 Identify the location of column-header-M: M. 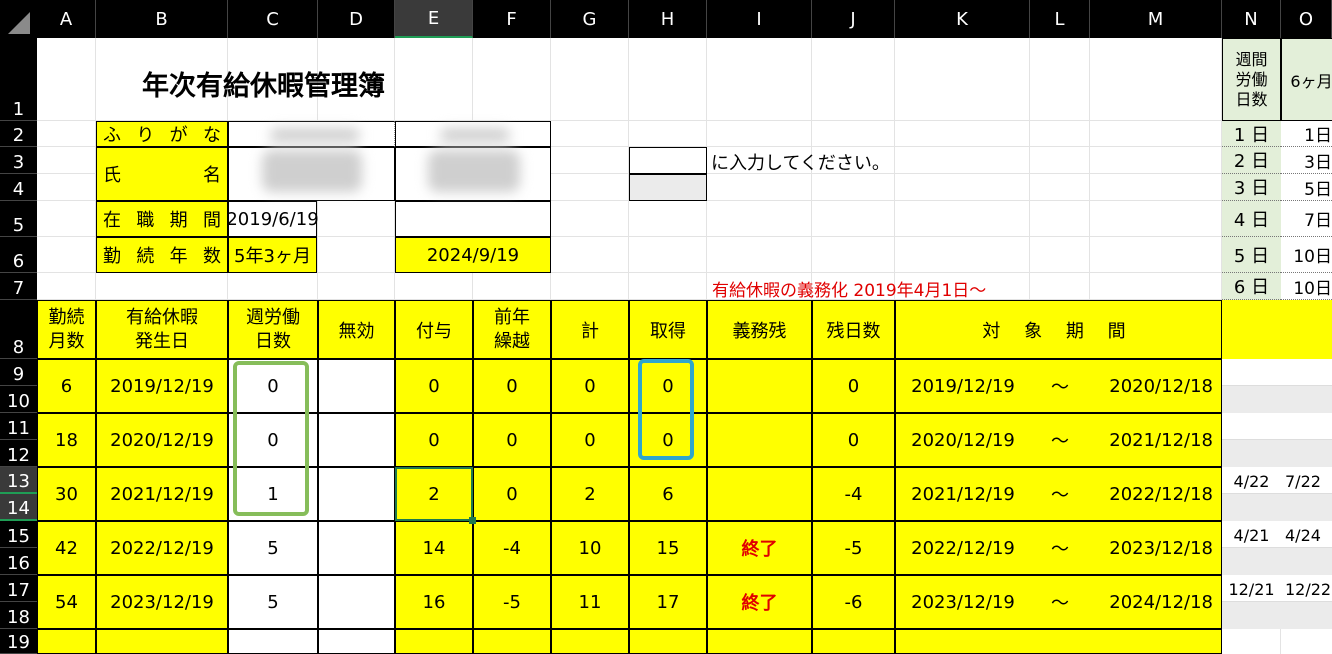
(1156, 19).